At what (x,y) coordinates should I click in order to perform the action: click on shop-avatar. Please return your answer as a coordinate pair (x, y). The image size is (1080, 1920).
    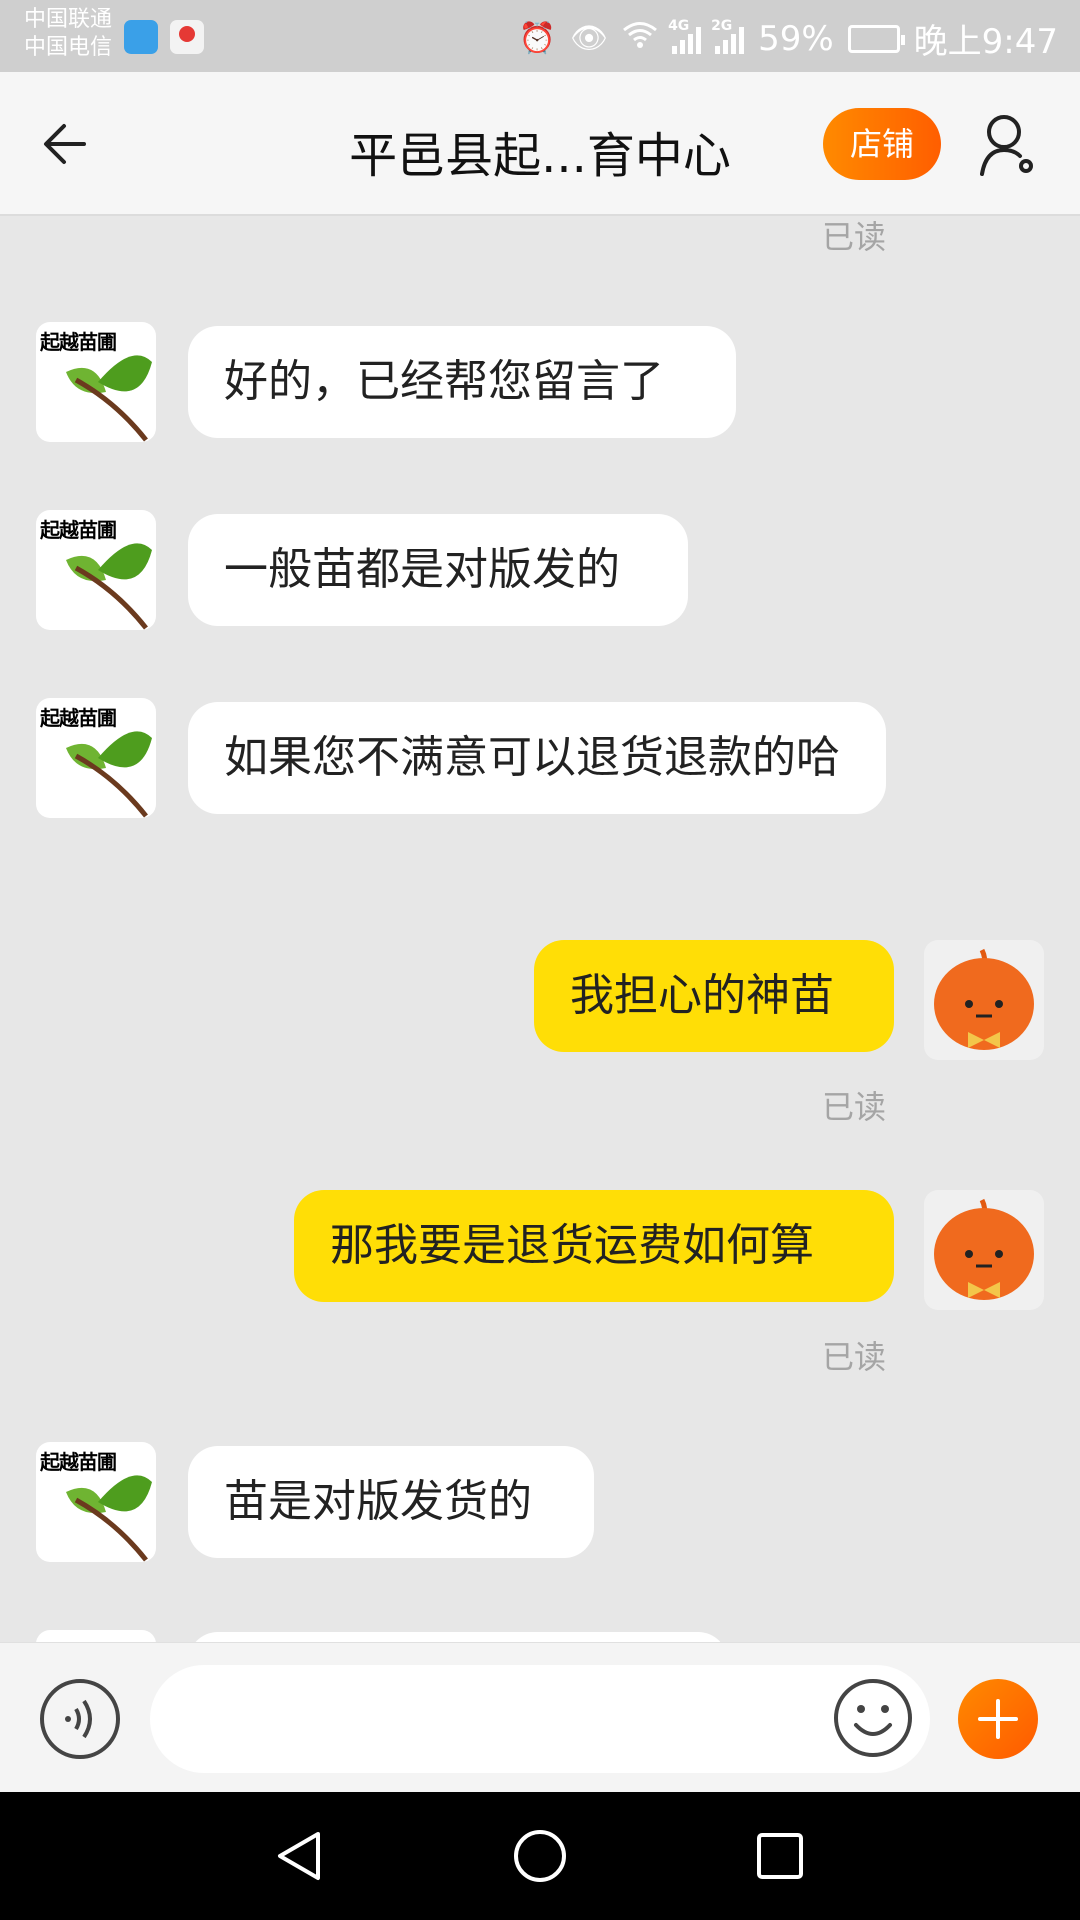
    Looking at the image, I should click on (96, 1636).